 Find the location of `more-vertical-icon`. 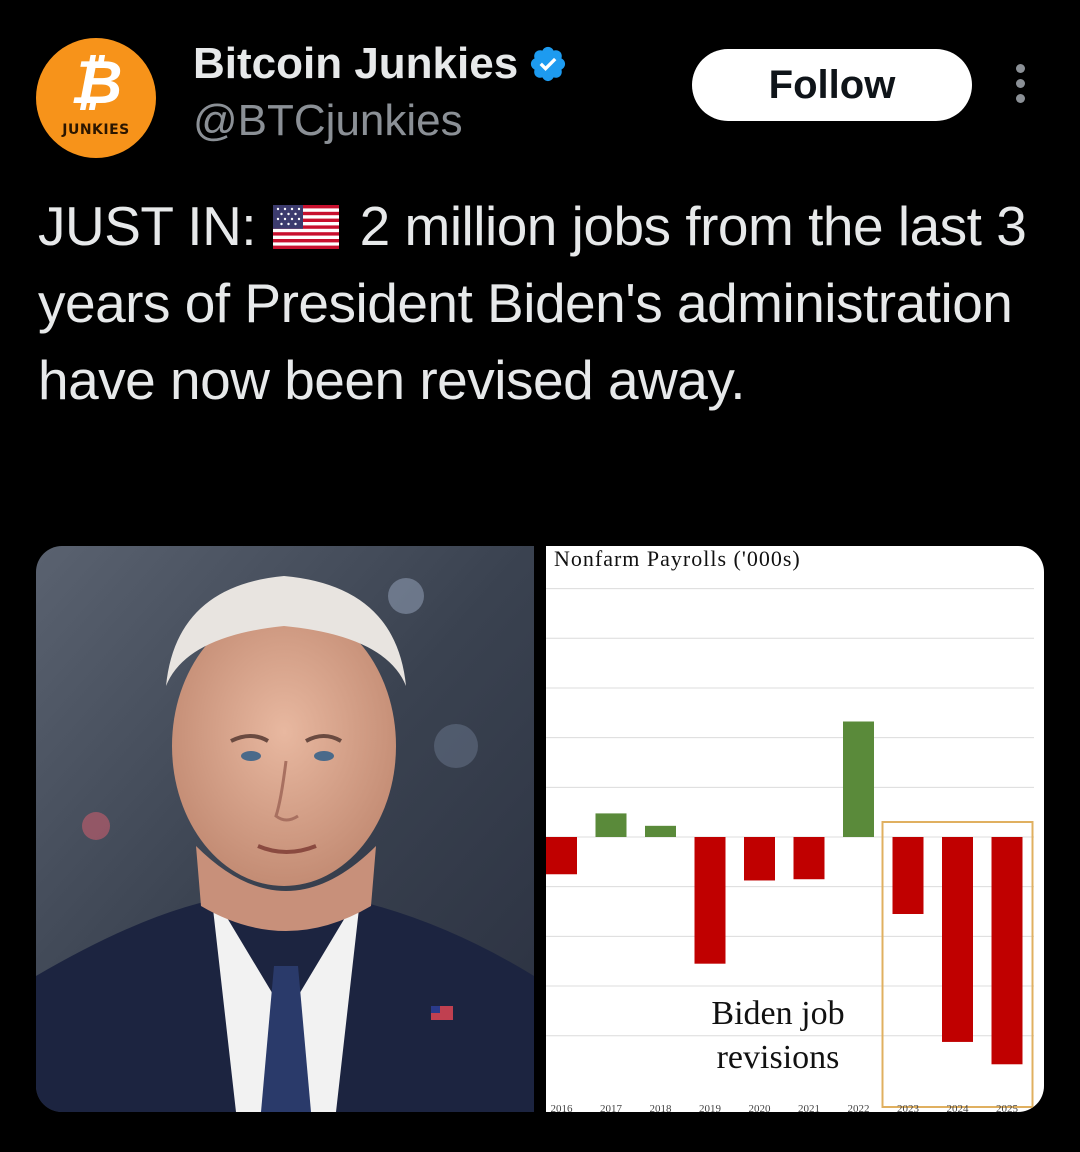

more-vertical-icon is located at coordinates (1020, 86).